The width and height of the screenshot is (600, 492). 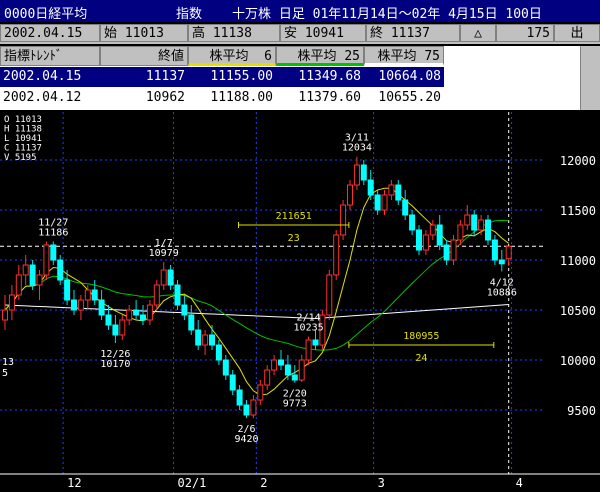 What do you see at coordinates (74, 483) in the screenshot?
I see `x-tick-label: 12` at bounding box center [74, 483].